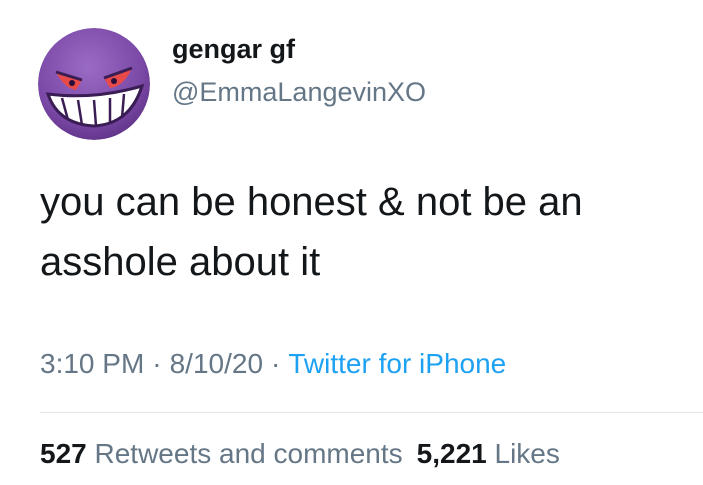 This screenshot has height=485, width=703. I want to click on tweet-text-line-1: you can be honest & not be an, so click(311, 202).